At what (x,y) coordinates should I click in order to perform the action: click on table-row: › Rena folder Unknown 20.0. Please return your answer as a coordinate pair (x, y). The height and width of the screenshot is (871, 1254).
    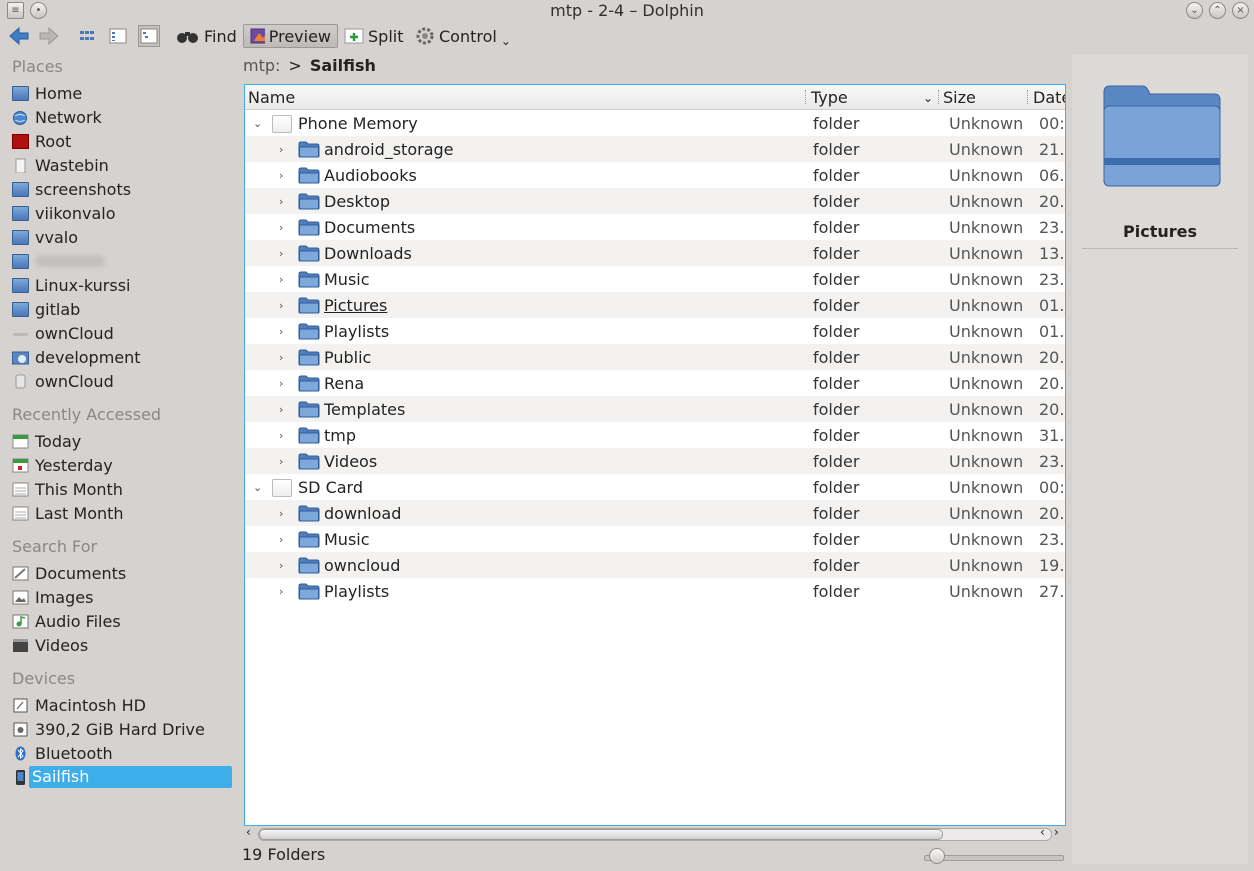
    Looking at the image, I should click on (655, 383).